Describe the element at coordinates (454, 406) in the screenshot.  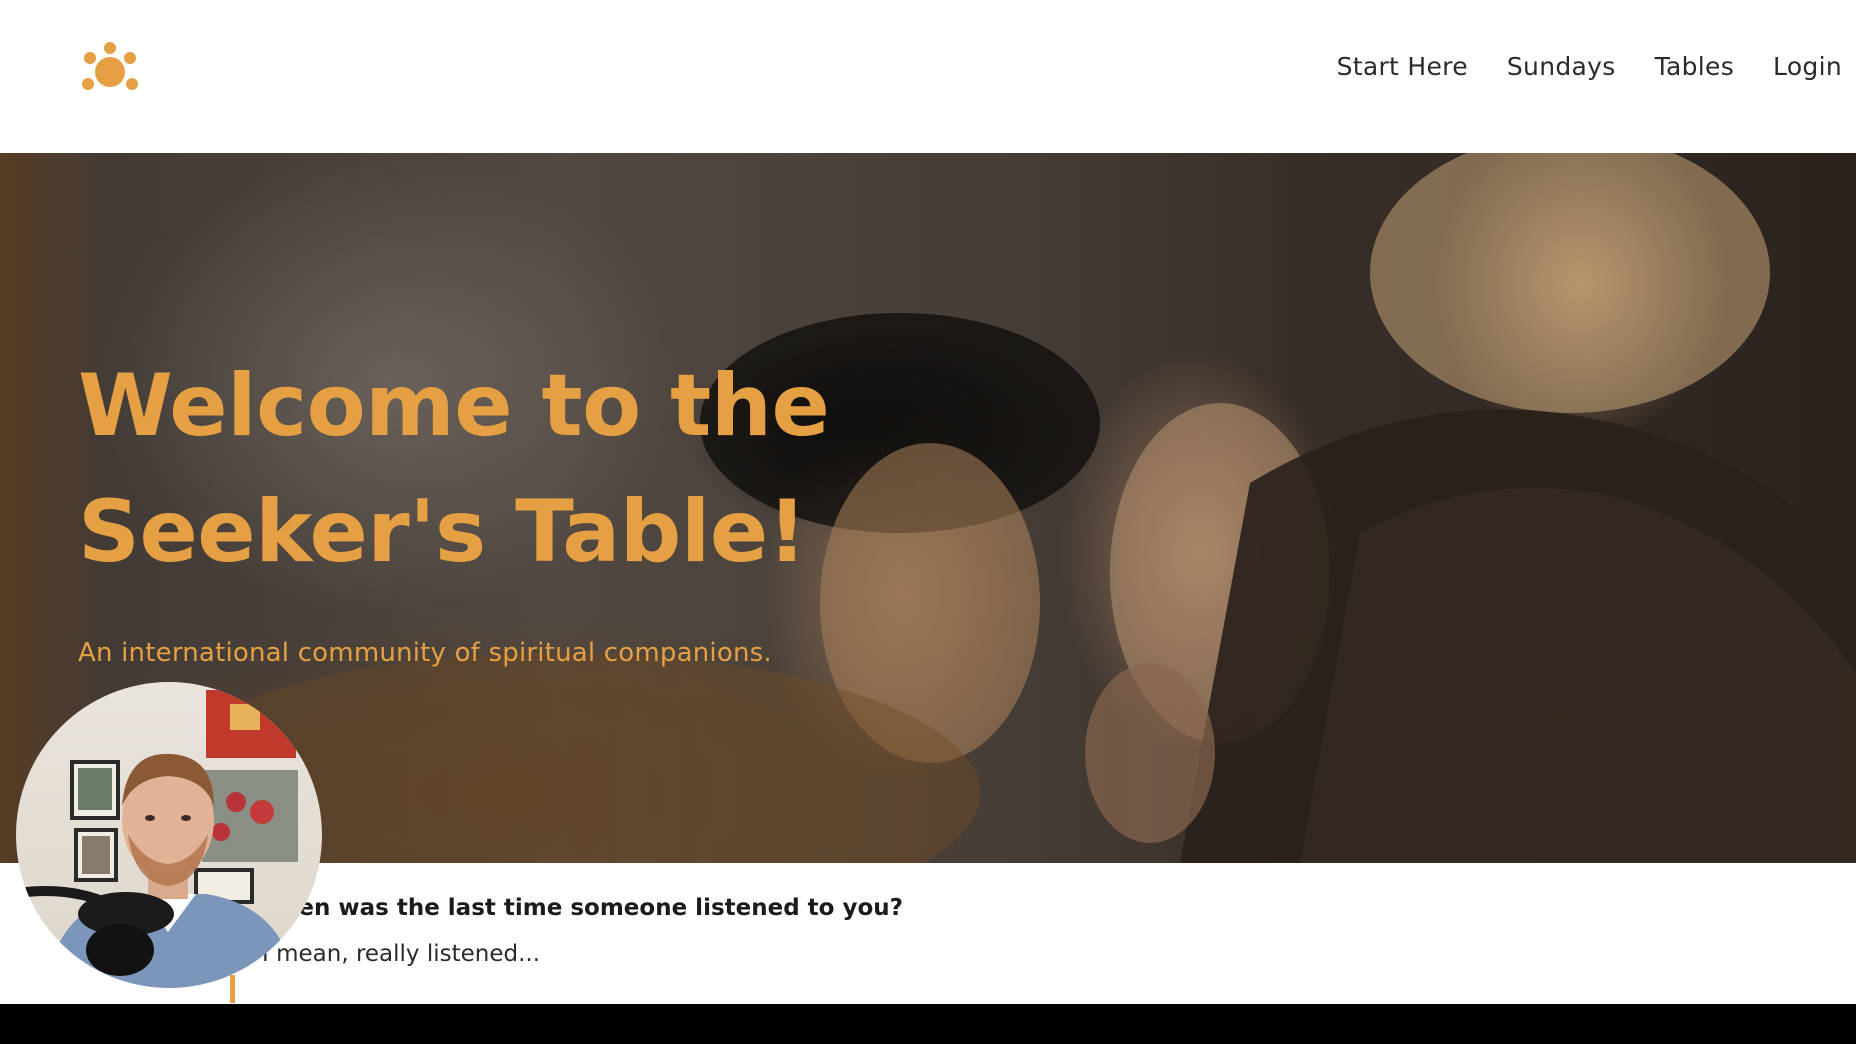
I see `hero-title-line1: Welcome to the` at that location.